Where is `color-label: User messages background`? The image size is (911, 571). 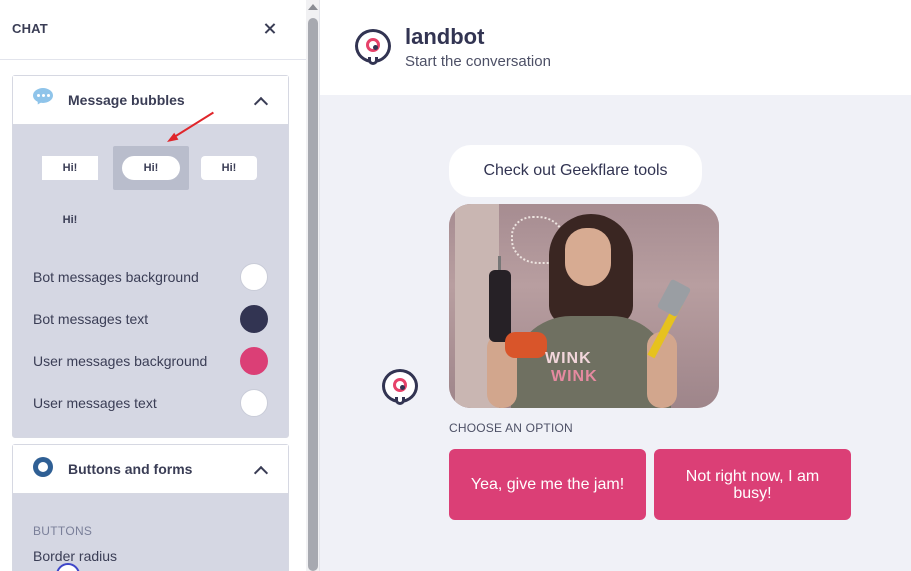 color-label: User messages background is located at coordinates (120, 361).